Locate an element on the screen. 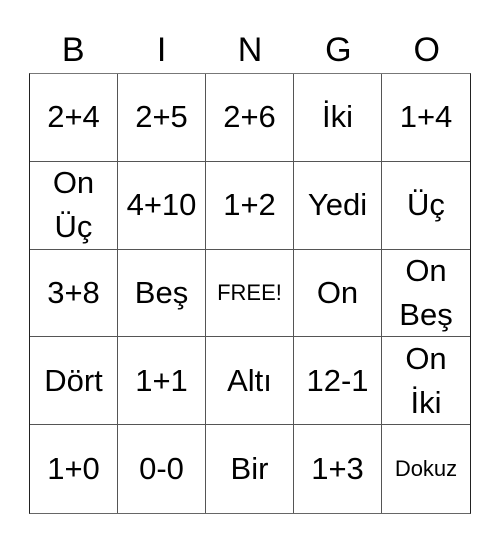  cell-text: 2+5 is located at coordinates (161, 117).